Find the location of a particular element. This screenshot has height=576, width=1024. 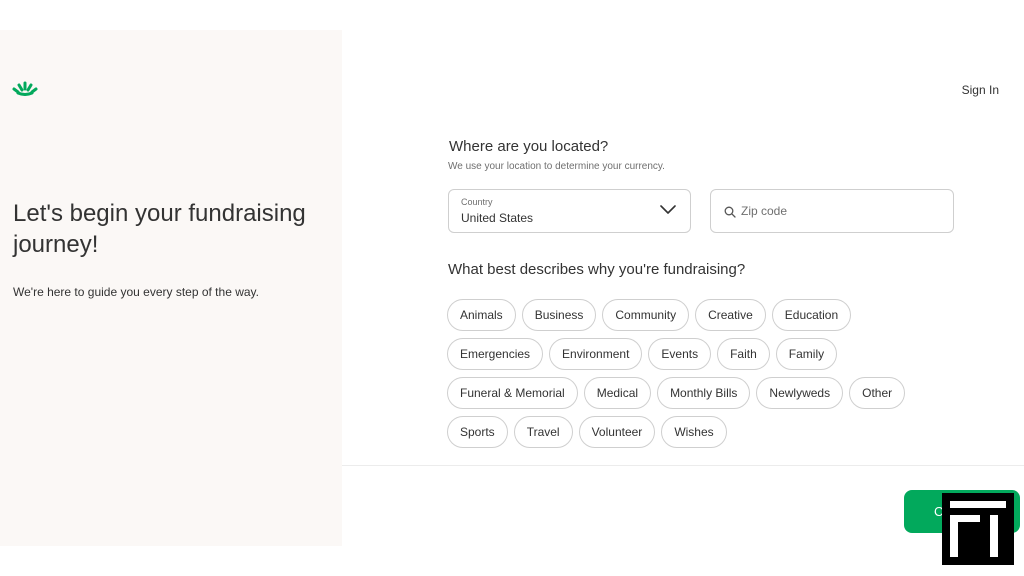

zip-code-field is located at coordinates (832, 211).